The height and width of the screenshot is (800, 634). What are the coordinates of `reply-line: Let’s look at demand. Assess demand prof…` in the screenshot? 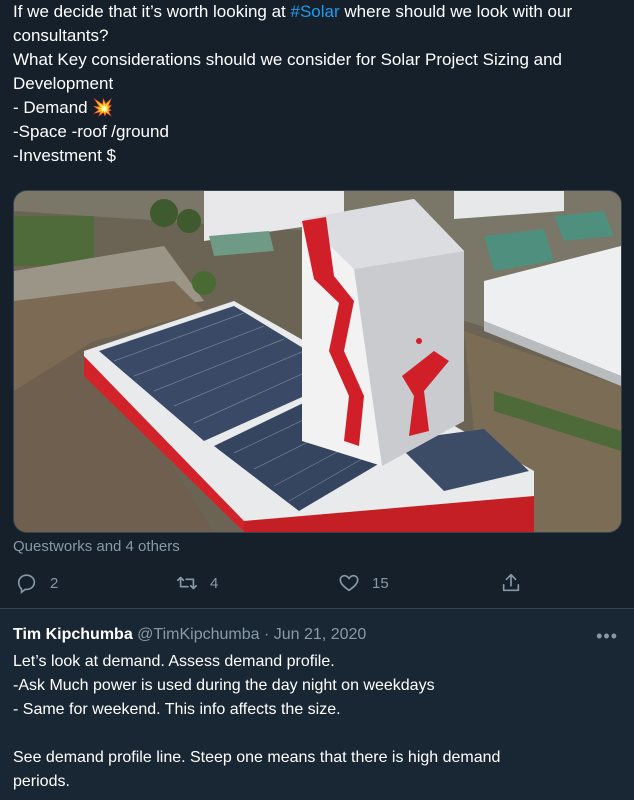 It's located at (174, 661).